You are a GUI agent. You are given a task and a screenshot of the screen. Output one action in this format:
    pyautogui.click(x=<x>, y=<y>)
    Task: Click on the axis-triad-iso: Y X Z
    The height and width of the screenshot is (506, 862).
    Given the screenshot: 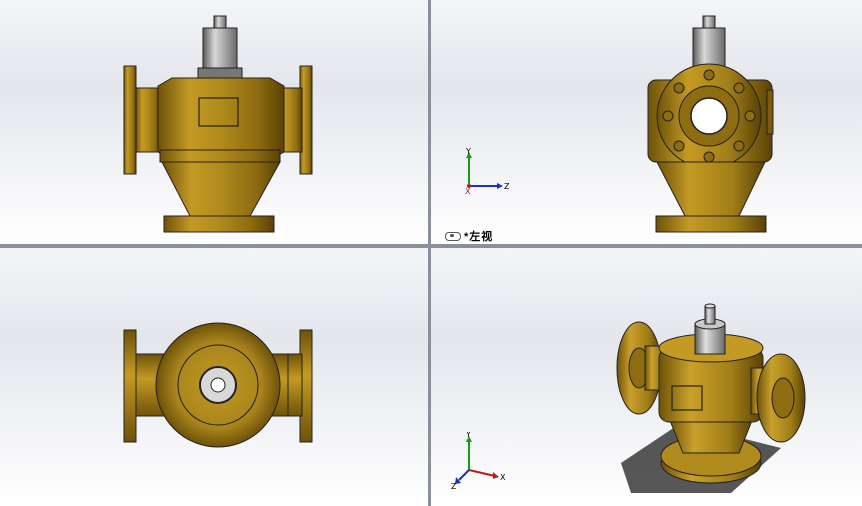 What is the action you would take?
    pyautogui.click(x=478, y=461)
    